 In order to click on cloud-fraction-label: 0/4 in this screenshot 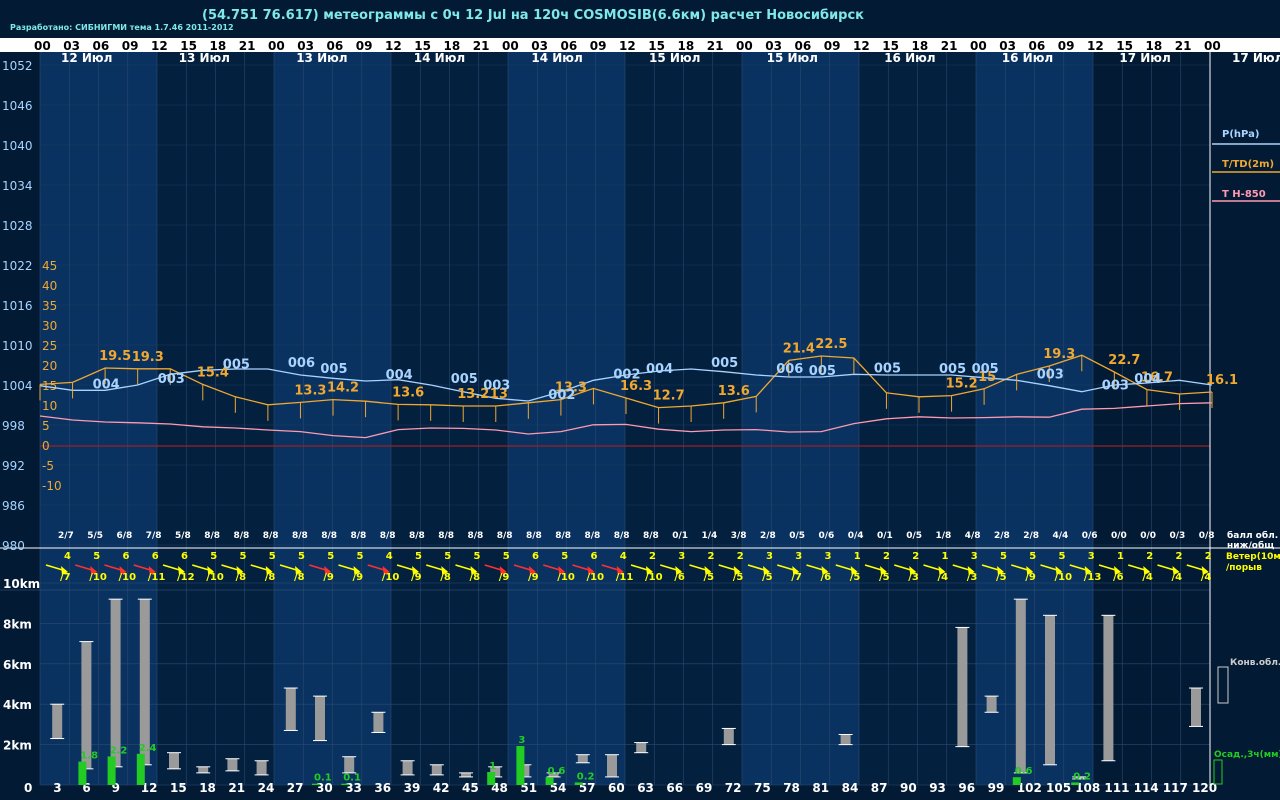, I will do `click(856, 536)`.